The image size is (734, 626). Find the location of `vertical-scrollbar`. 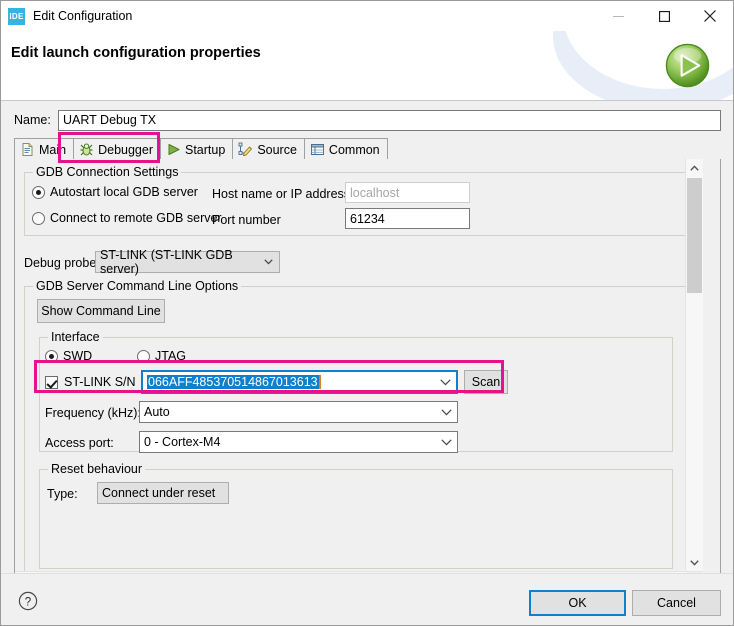

vertical-scrollbar is located at coordinates (694, 374).